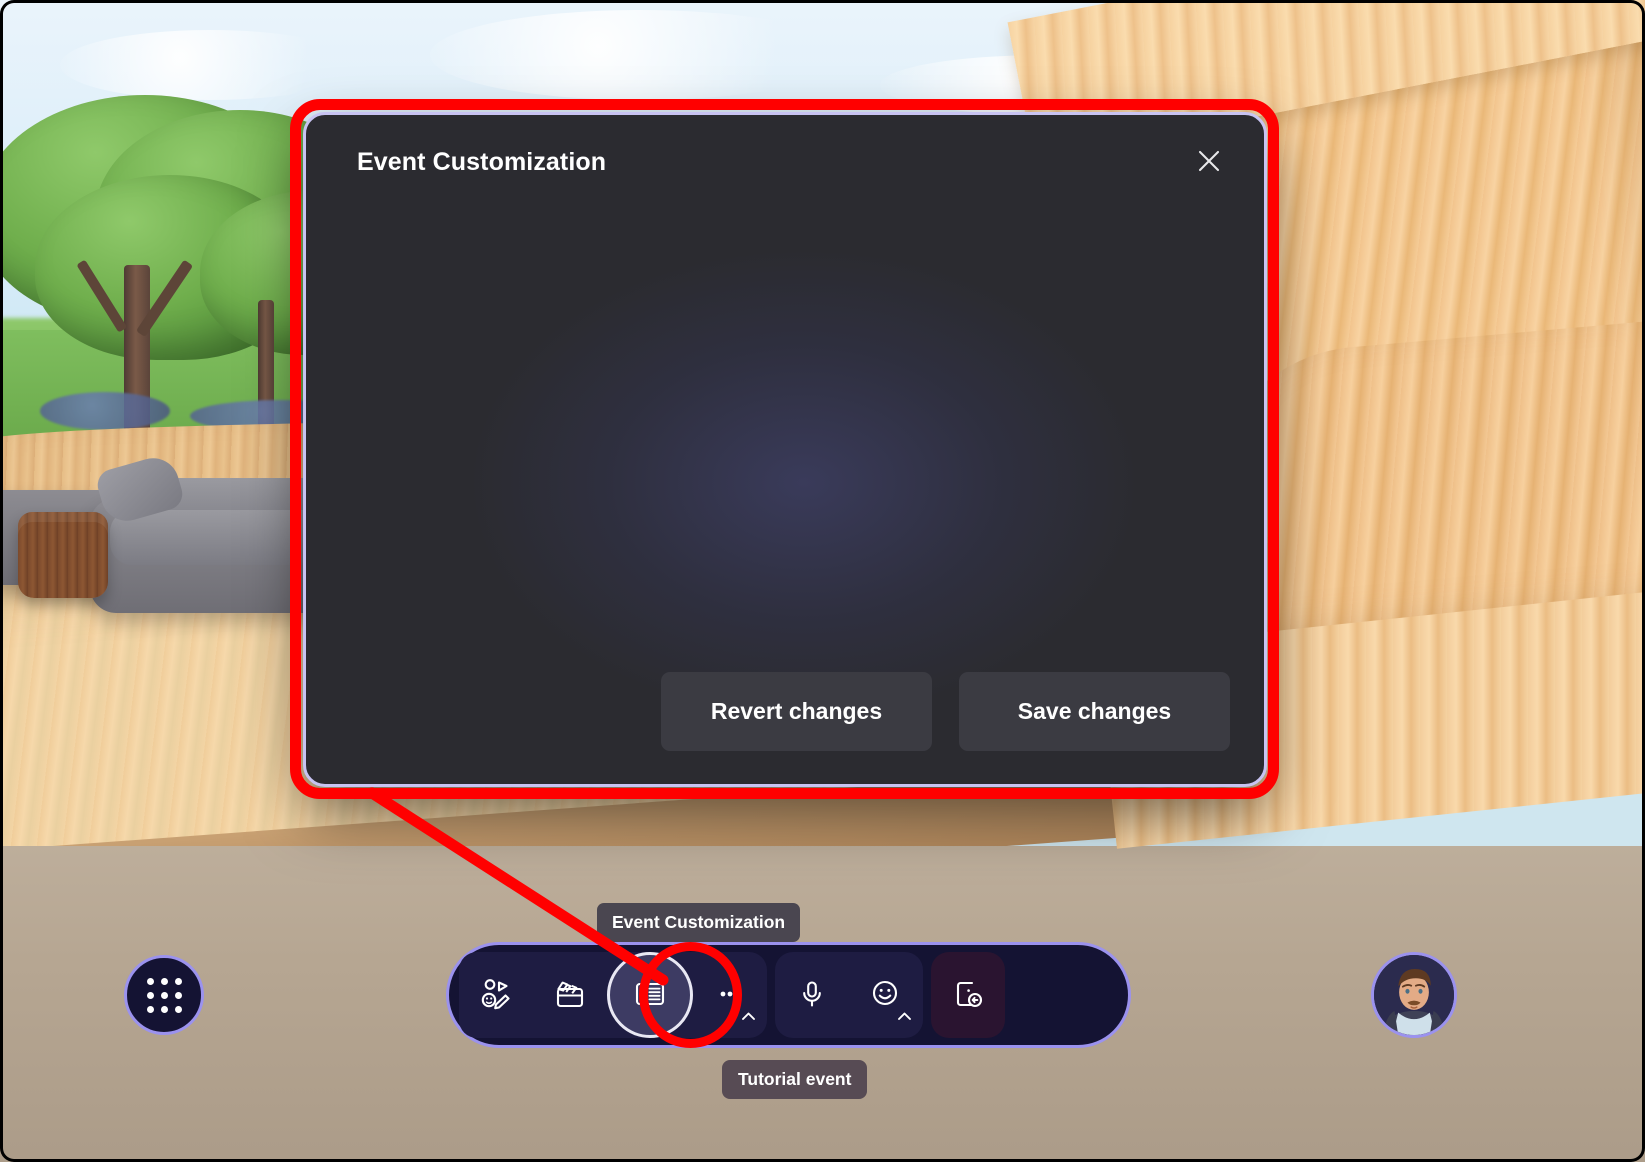 The image size is (1645, 1162). I want to click on microphone-button, so click(812, 995).